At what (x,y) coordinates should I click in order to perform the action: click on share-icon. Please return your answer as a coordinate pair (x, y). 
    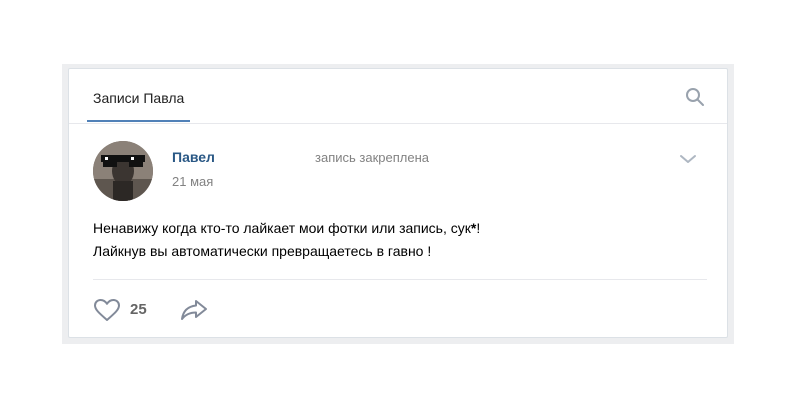
    Looking at the image, I should click on (194, 310).